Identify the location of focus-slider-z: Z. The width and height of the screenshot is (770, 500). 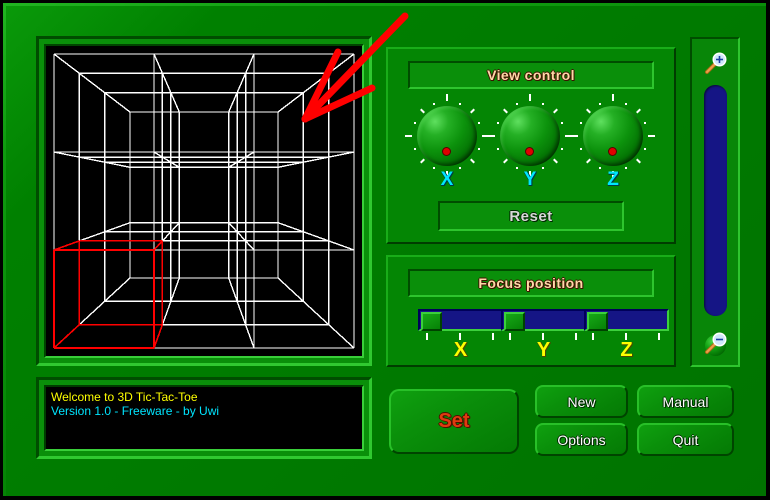
(628, 336).